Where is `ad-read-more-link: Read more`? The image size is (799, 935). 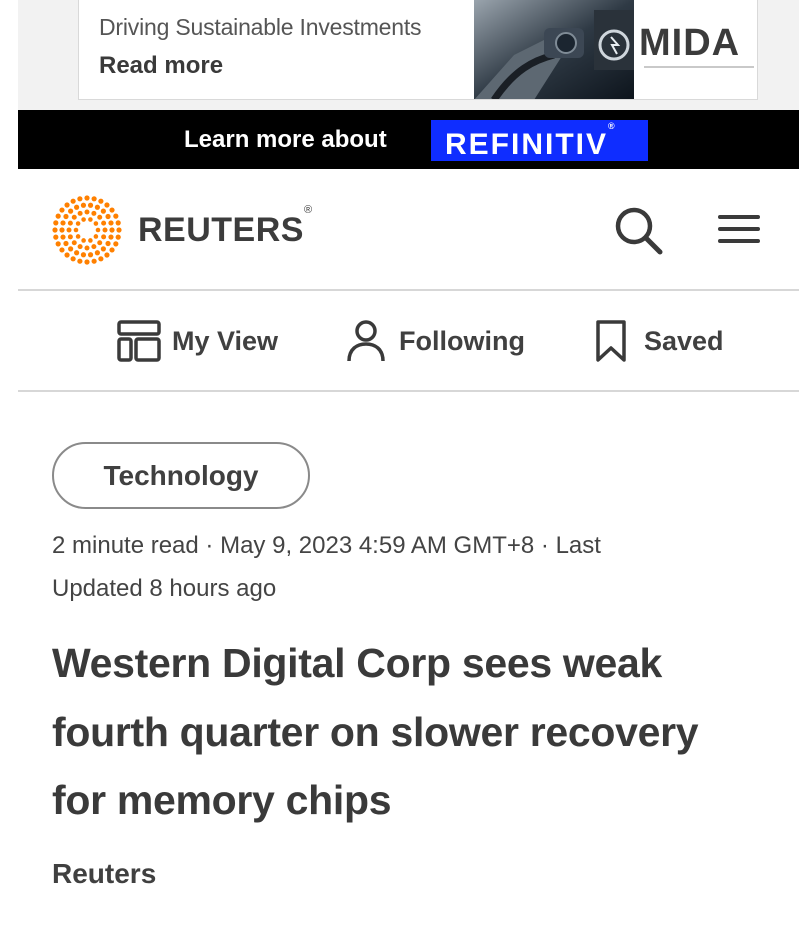
ad-read-more-link: Read more is located at coordinates (161, 66).